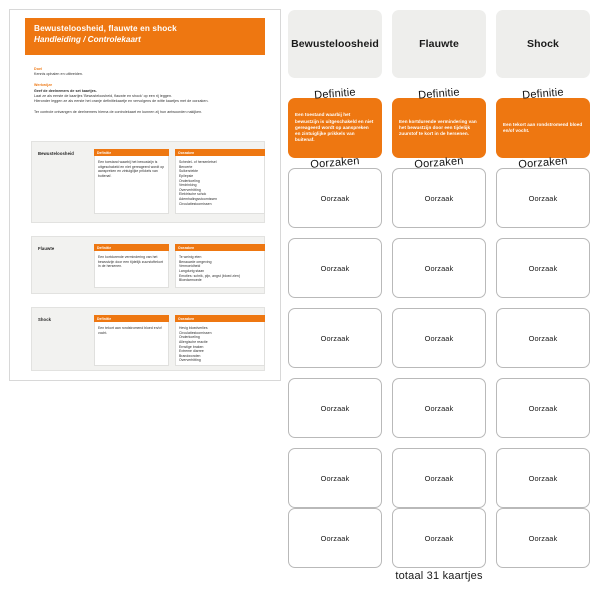  What do you see at coordinates (439, 576) in the screenshot?
I see `total-cards-caption: totaal 31 kaartjes` at bounding box center [439, 576].